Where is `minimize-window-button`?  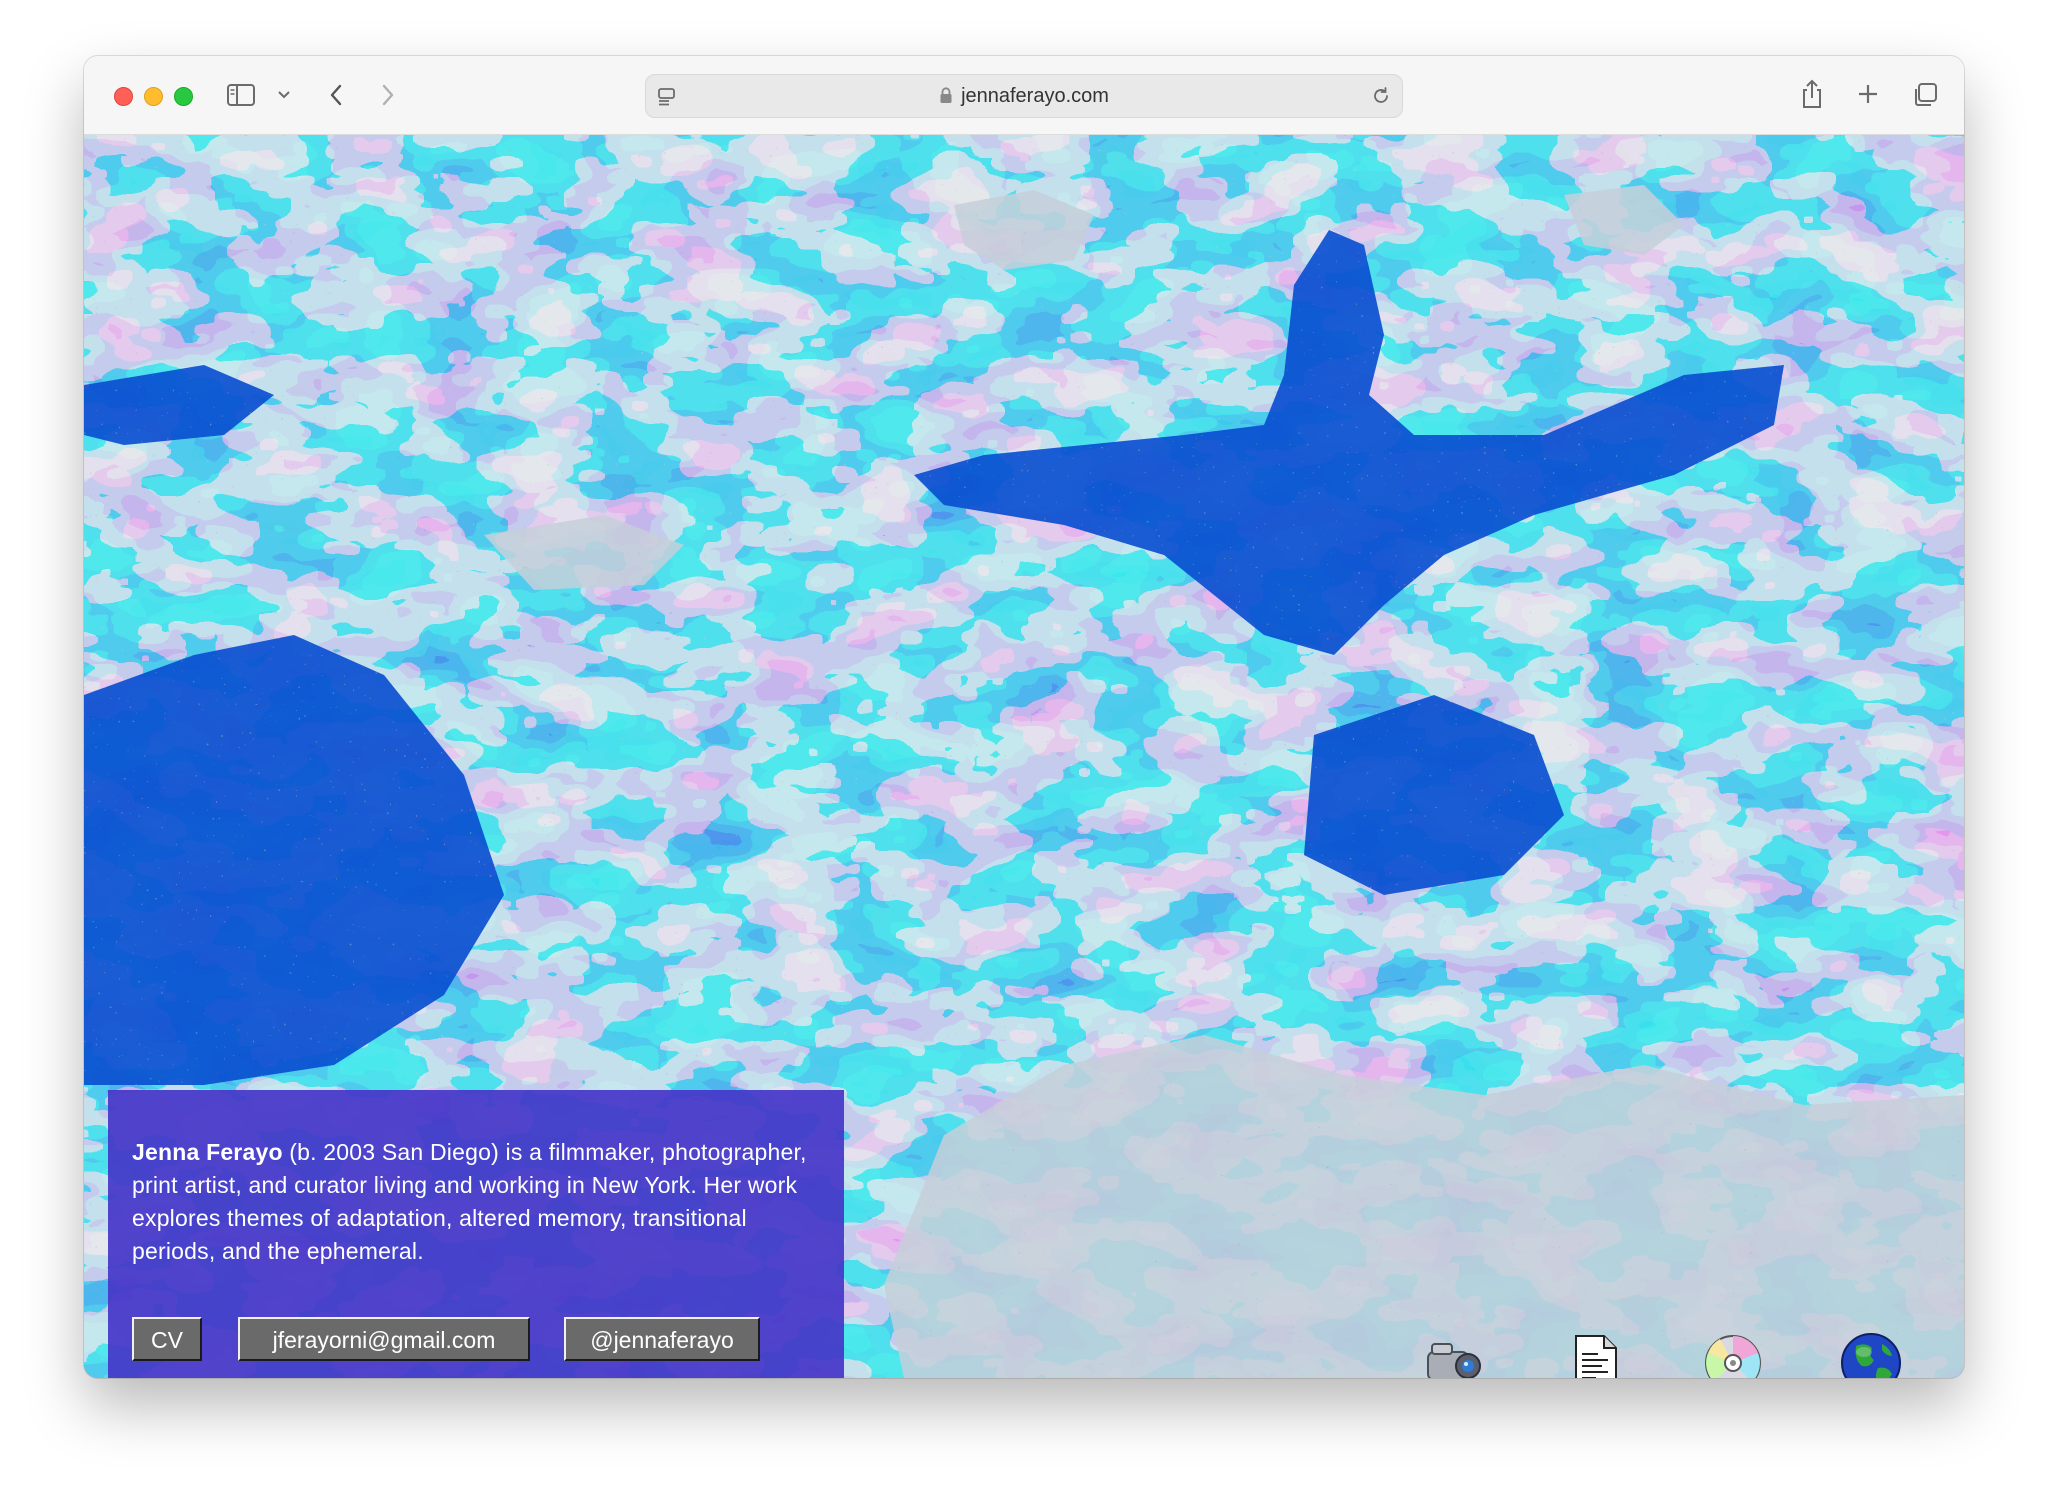 minimize-window-button is located at coordinates (153, 96).